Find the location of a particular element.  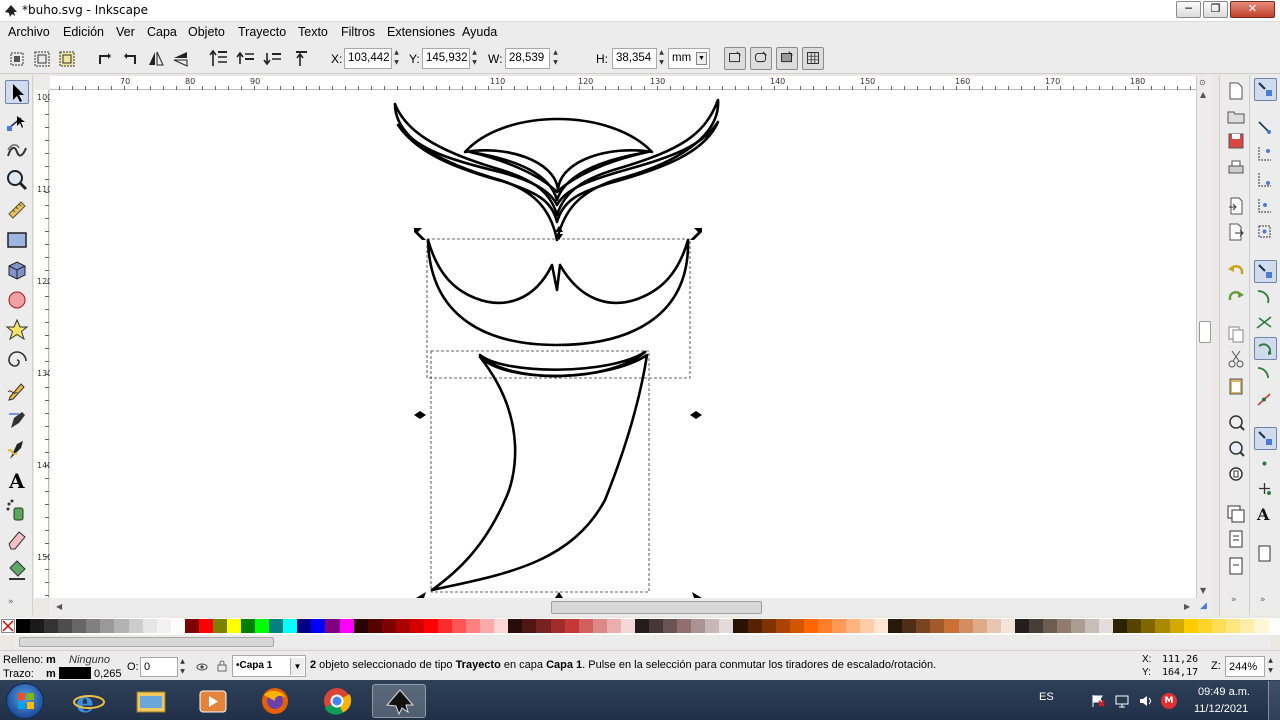

snap-text-baseline-icon: A is located at coordinates (1265, 514).